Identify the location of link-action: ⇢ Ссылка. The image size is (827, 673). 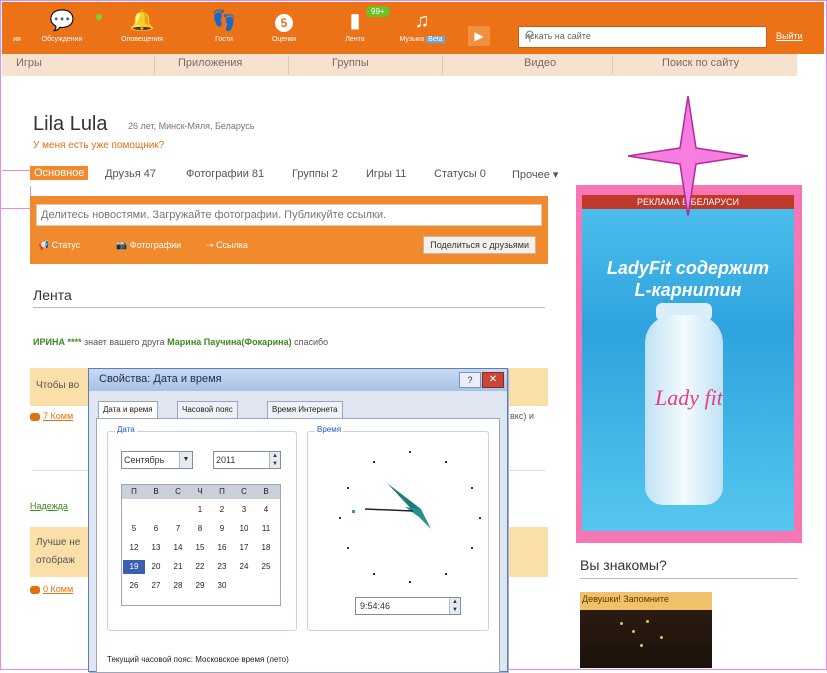
(227, 245).